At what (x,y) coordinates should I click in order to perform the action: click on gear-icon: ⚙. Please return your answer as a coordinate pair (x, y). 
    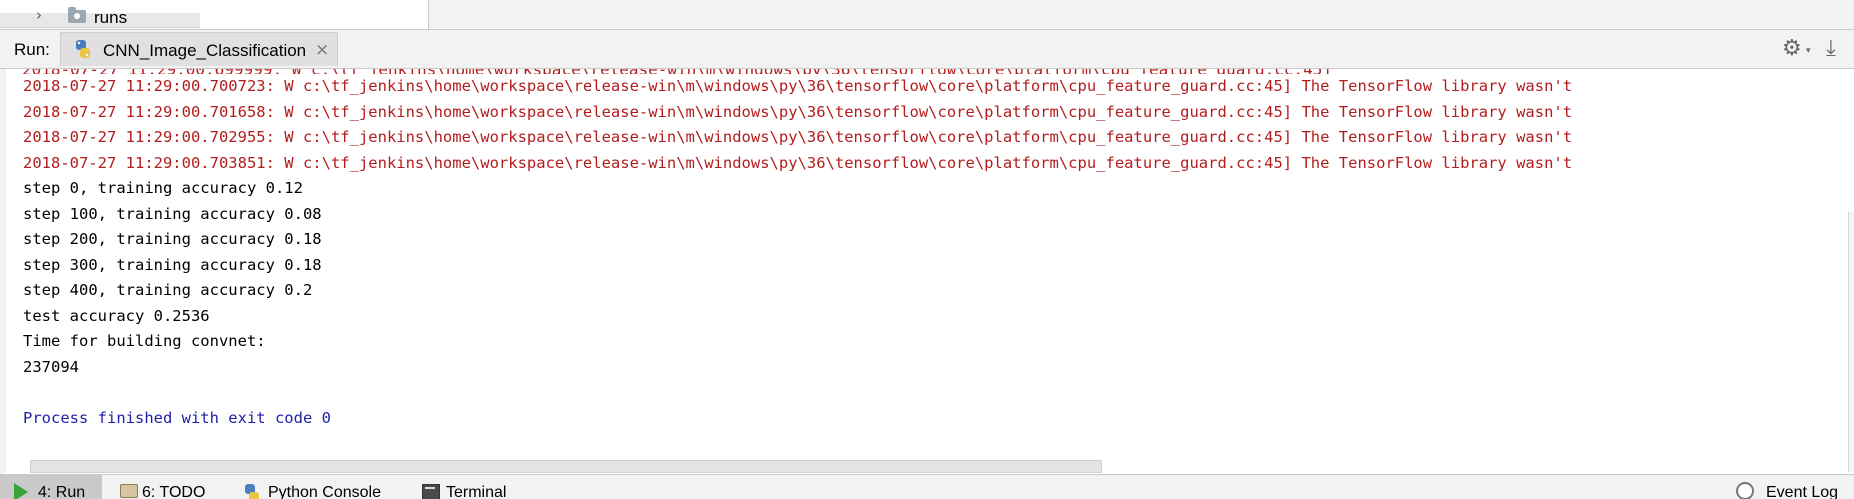
    Looking at the image, I should click on (1792, 48).